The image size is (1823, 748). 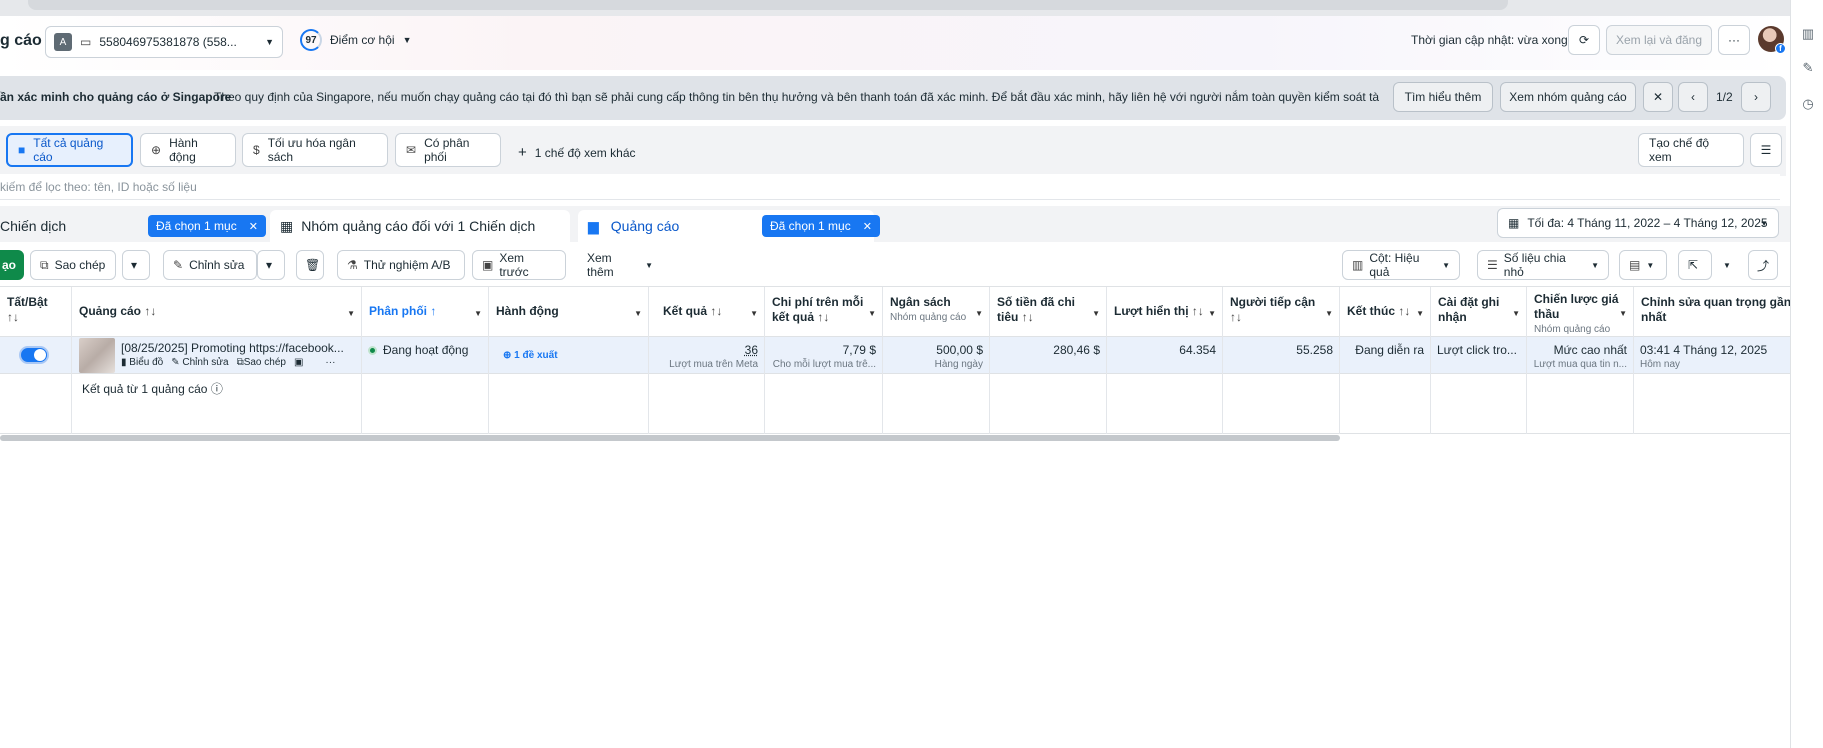 What do you see at coordinates (425, 312) in the screenshot?
I see `col-delivery: Phân phối ↑ ▼` at bounding box center [425, 312].